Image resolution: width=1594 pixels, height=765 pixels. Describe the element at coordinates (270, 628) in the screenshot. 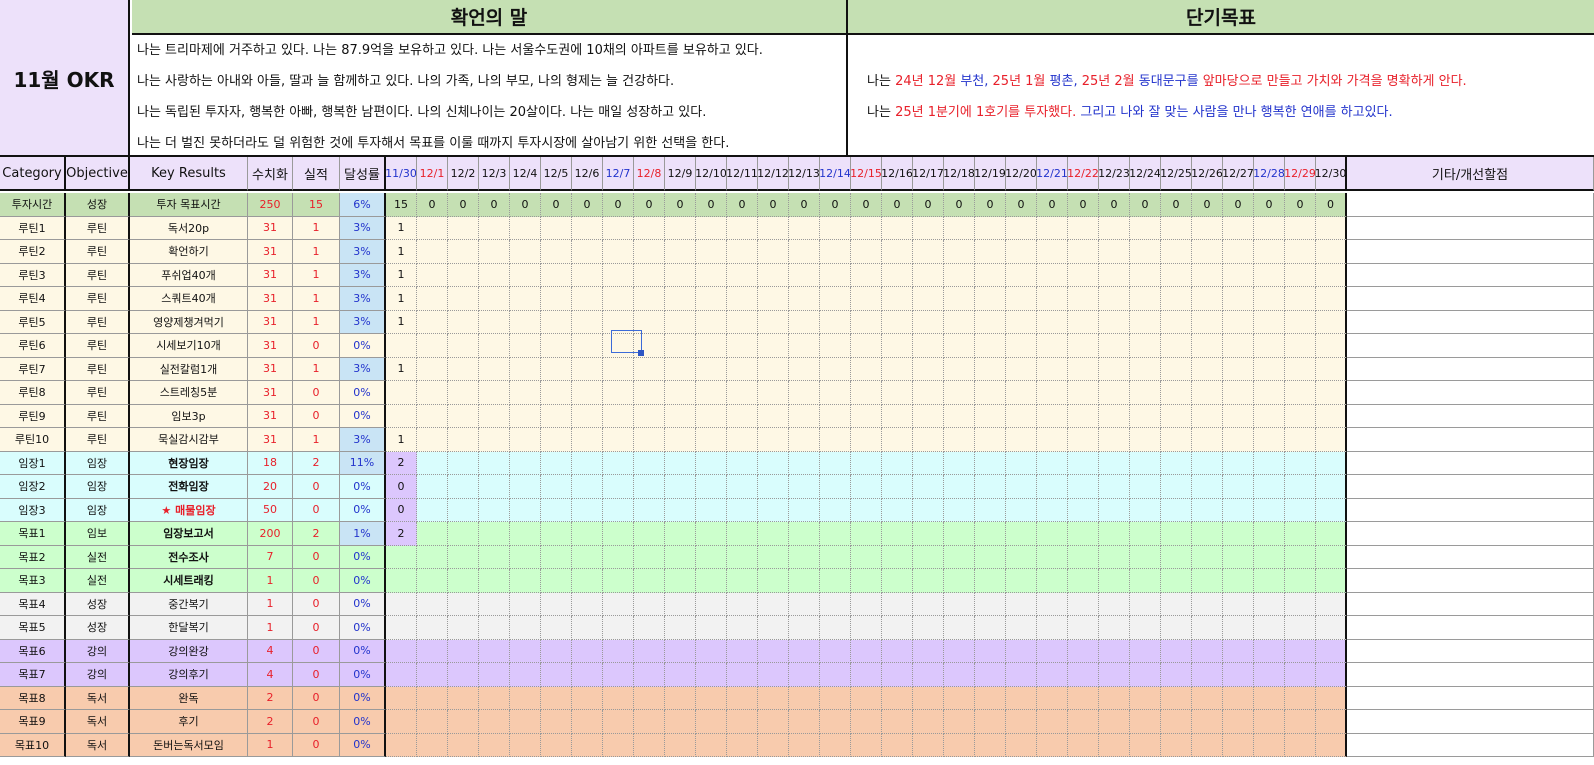

I see `target-cell: 1` at that location.